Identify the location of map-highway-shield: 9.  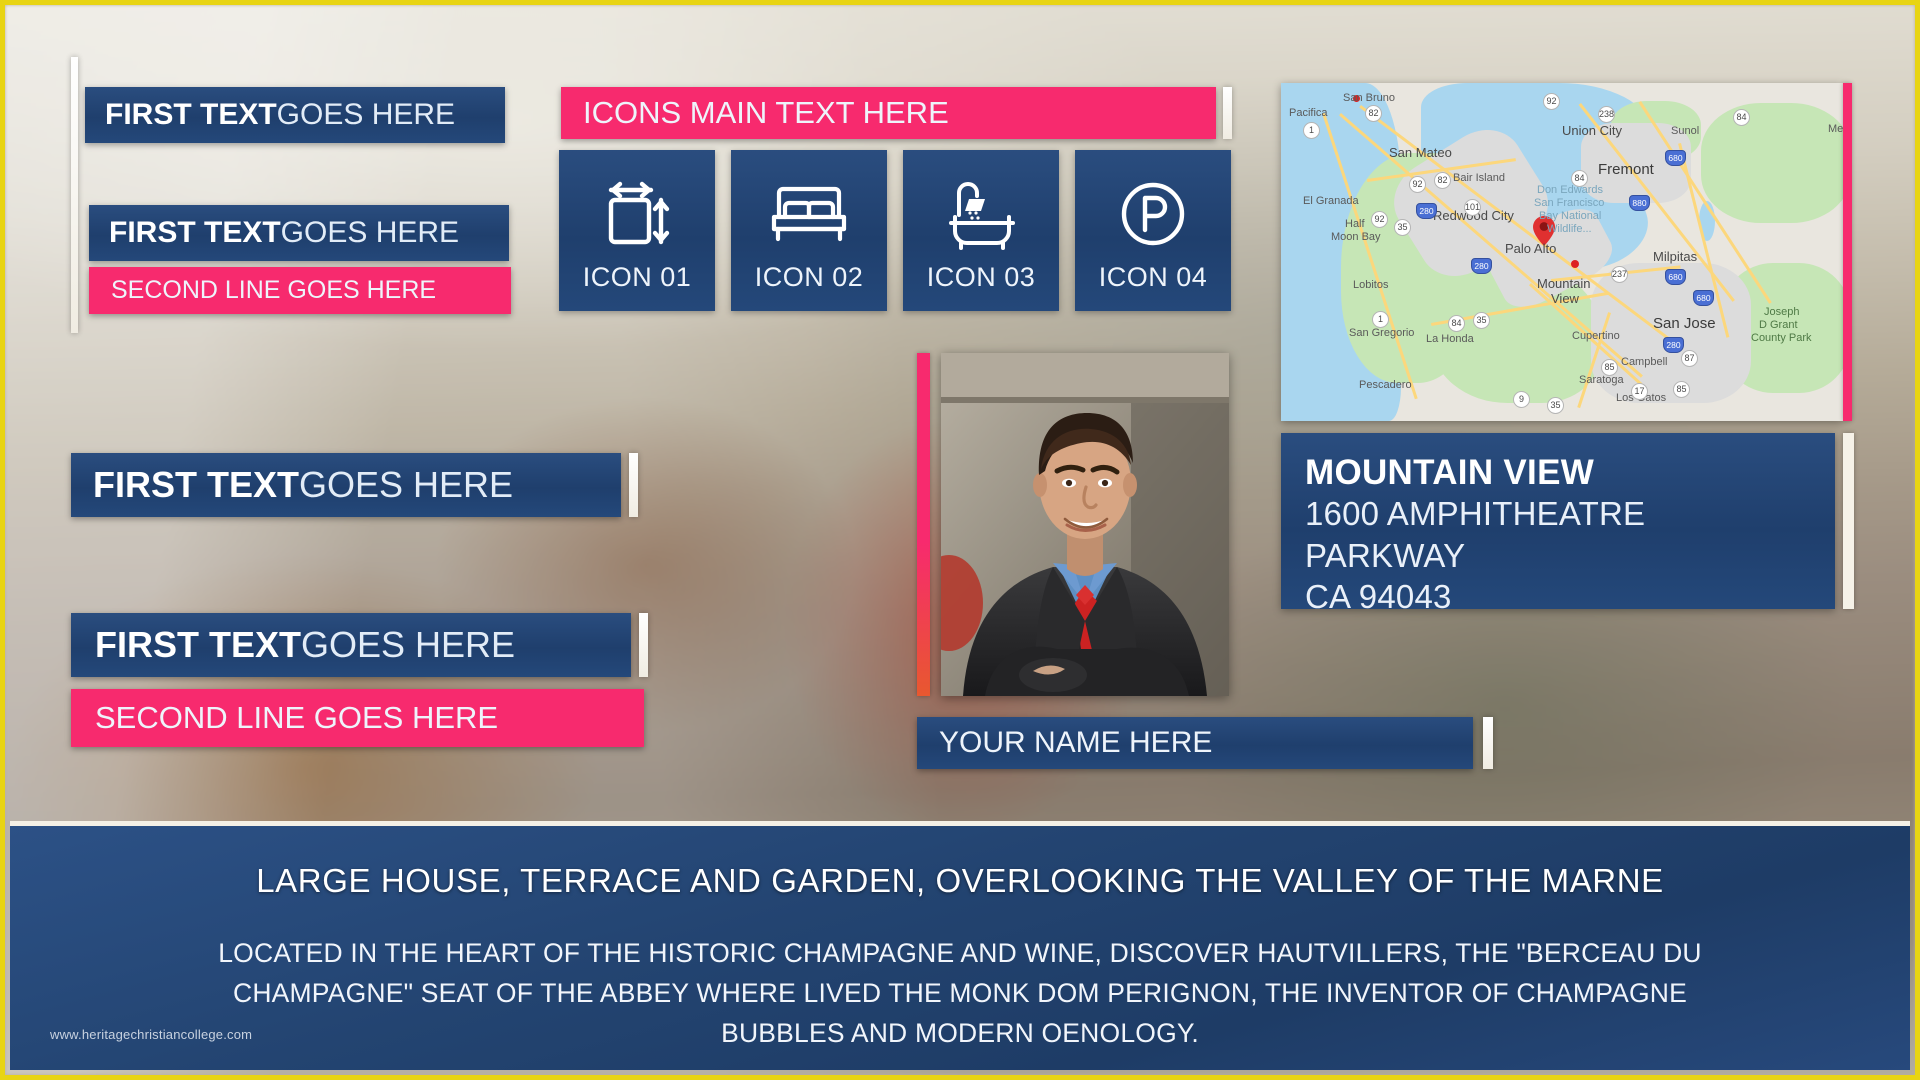
(1521, 399).